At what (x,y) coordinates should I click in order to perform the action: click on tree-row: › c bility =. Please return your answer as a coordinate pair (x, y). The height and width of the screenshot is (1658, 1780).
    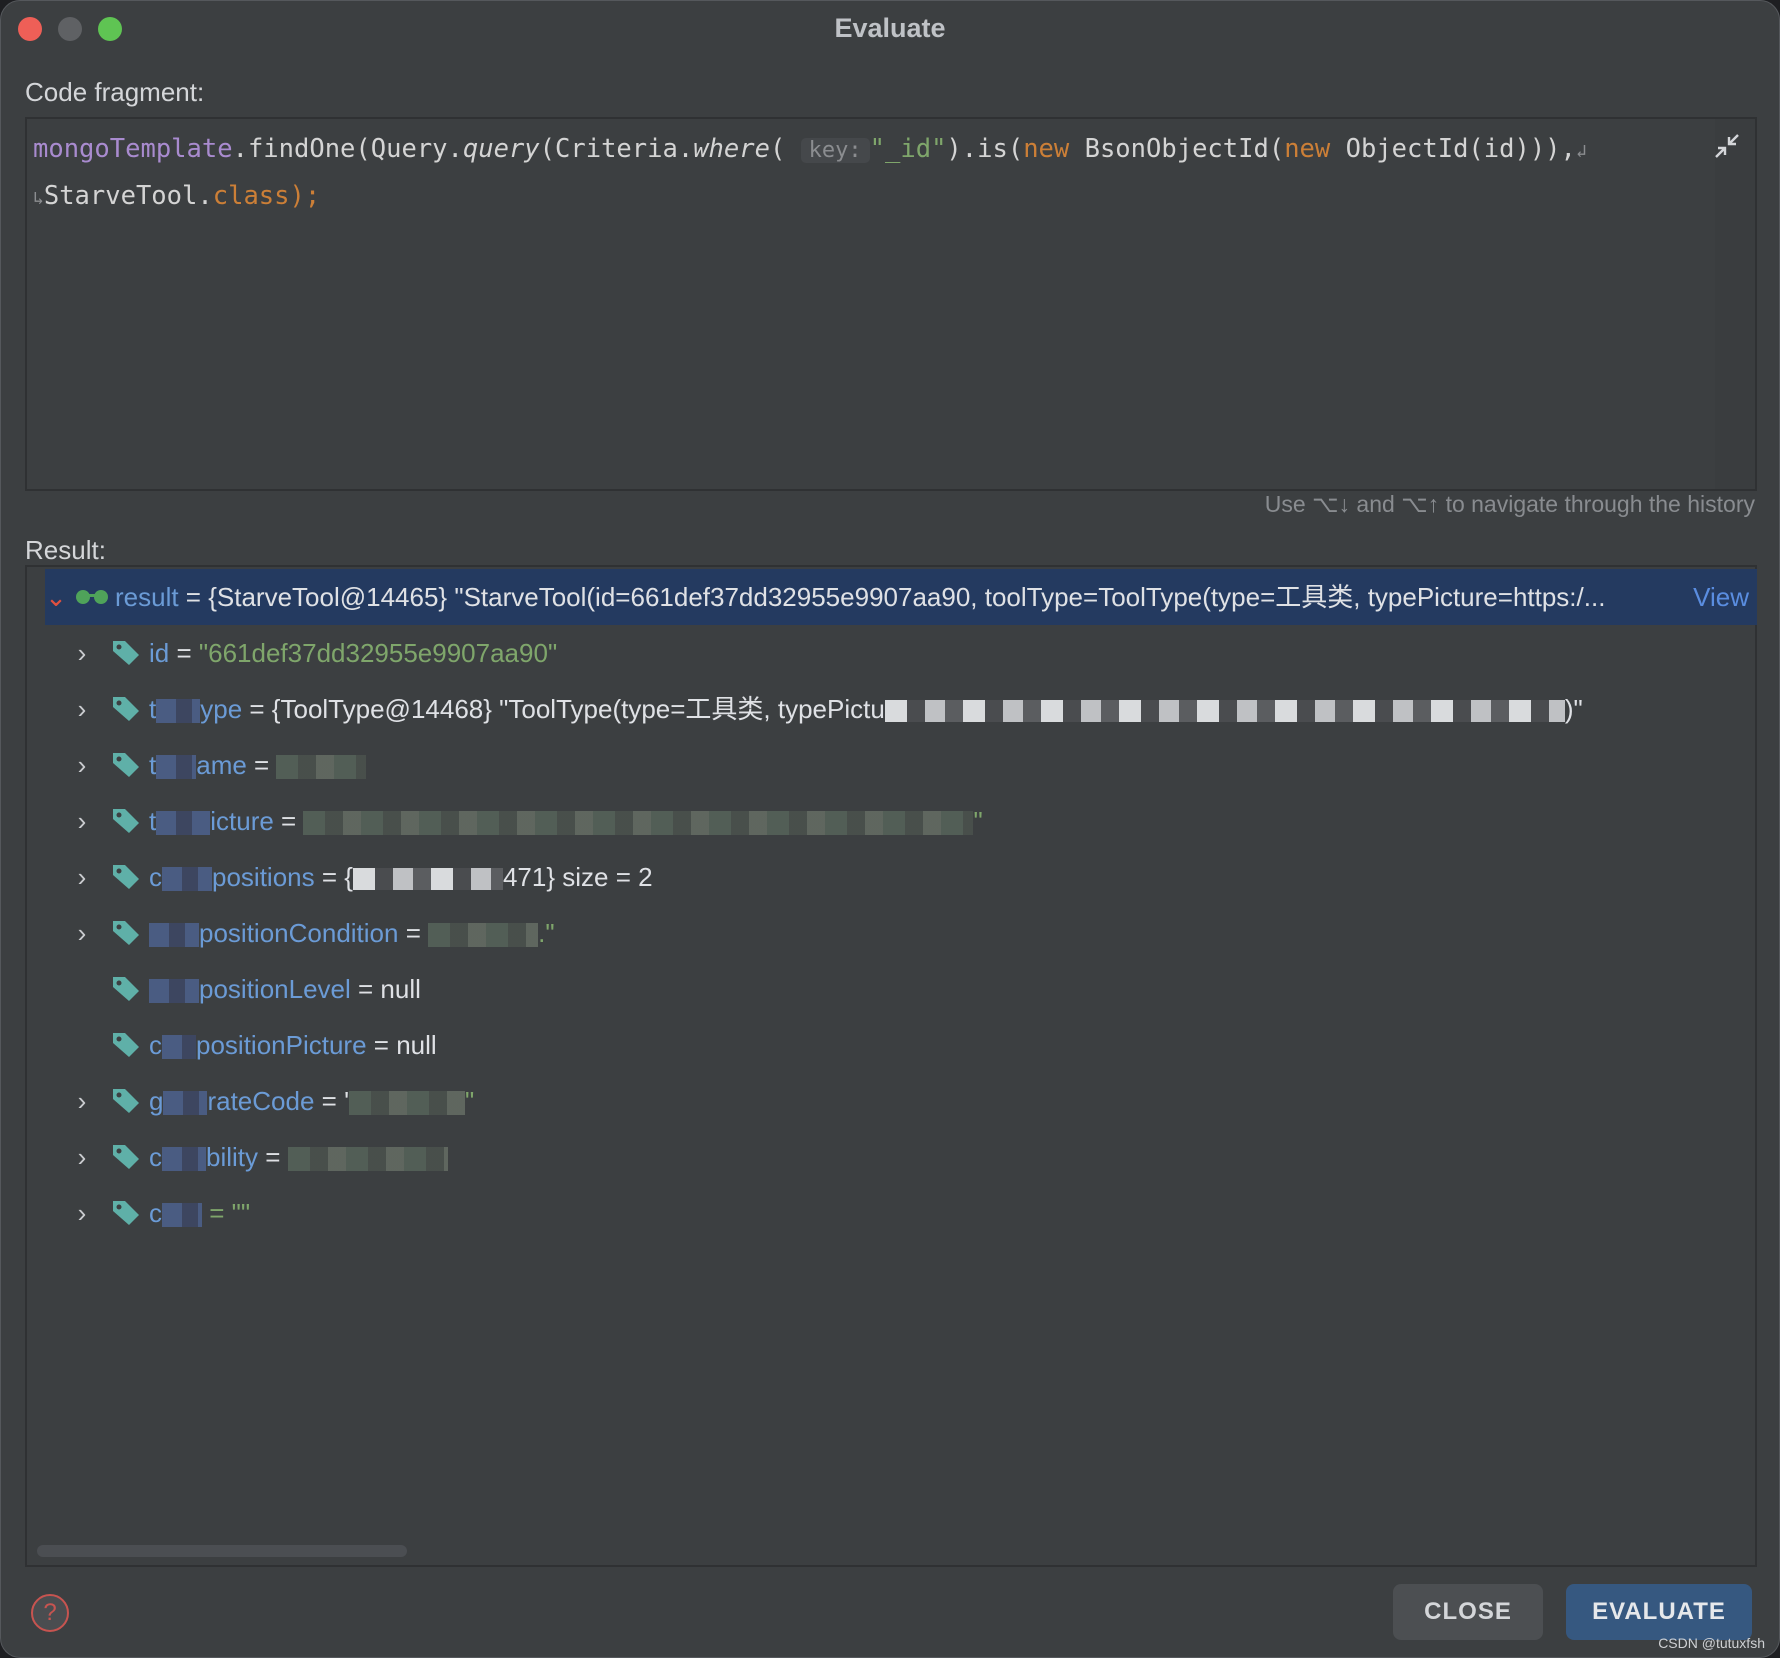
    Looking at the image, I should click on (891, 1157).